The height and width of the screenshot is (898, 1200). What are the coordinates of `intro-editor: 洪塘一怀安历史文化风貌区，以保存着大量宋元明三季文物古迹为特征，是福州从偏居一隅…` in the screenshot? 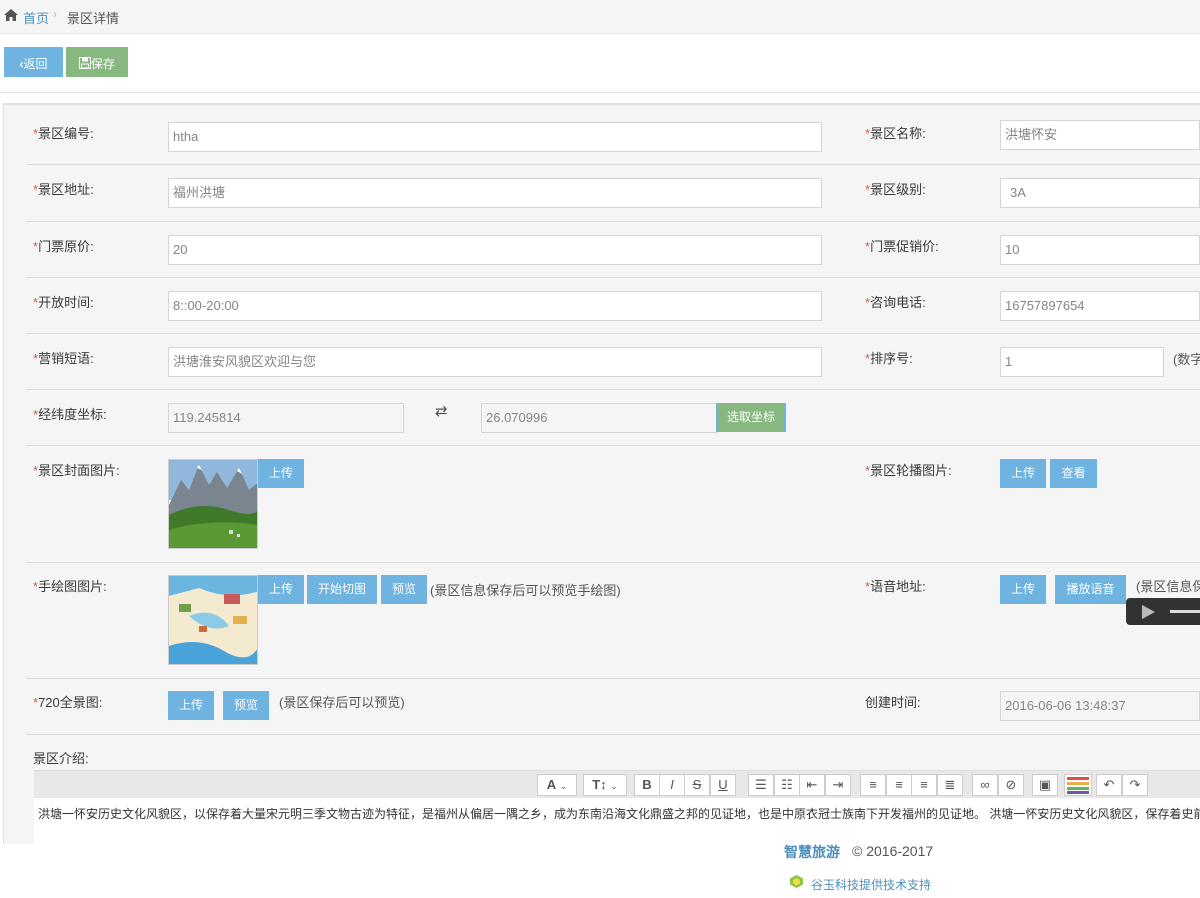 It's located at (617, 821).